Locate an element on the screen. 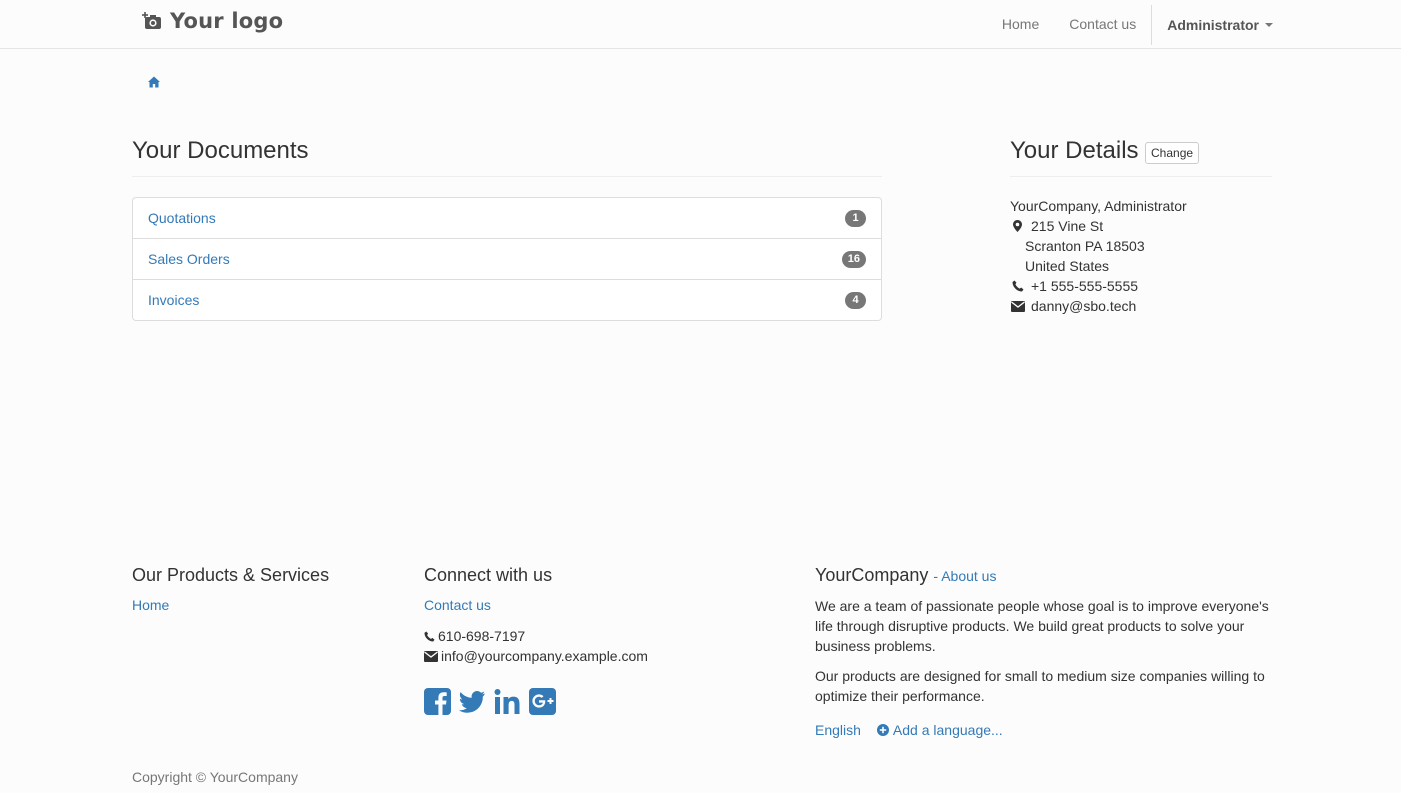  user-menu-dropdown: Administrator is located at coordinates (1212, 25).